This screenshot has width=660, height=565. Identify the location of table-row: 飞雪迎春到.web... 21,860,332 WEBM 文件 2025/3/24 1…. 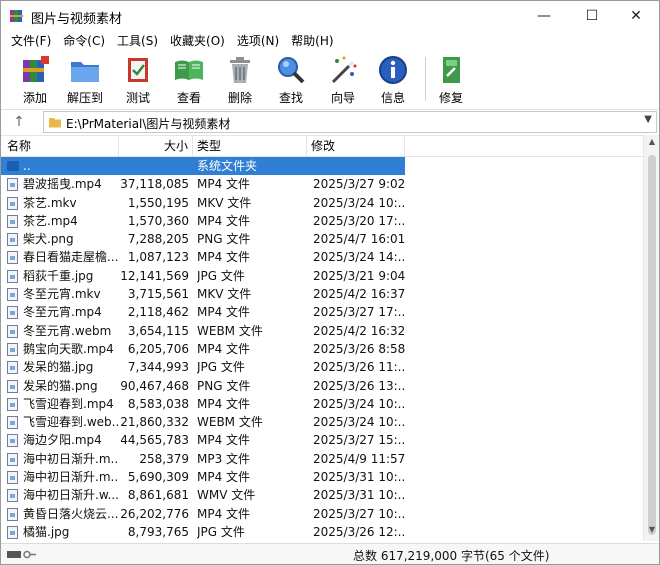
(203, 422).